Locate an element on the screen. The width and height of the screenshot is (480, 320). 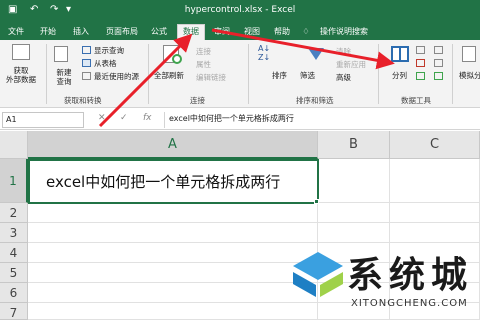
watermark: 系统城 XITONGCHENG.COM is located at coordinates (382, 279).